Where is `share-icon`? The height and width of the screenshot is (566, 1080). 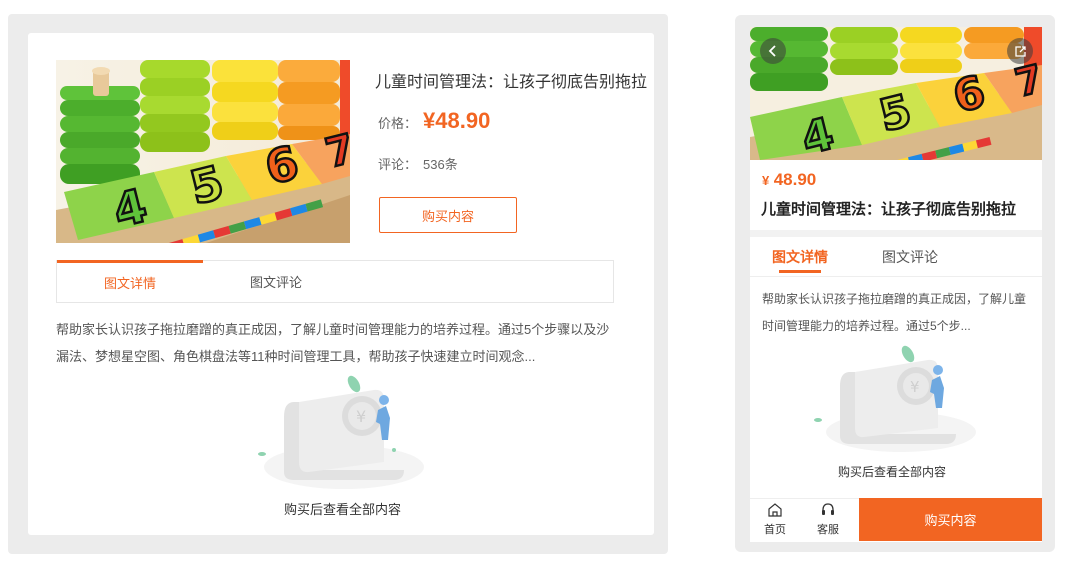
share-icon is located at coordinates (1020, 51).